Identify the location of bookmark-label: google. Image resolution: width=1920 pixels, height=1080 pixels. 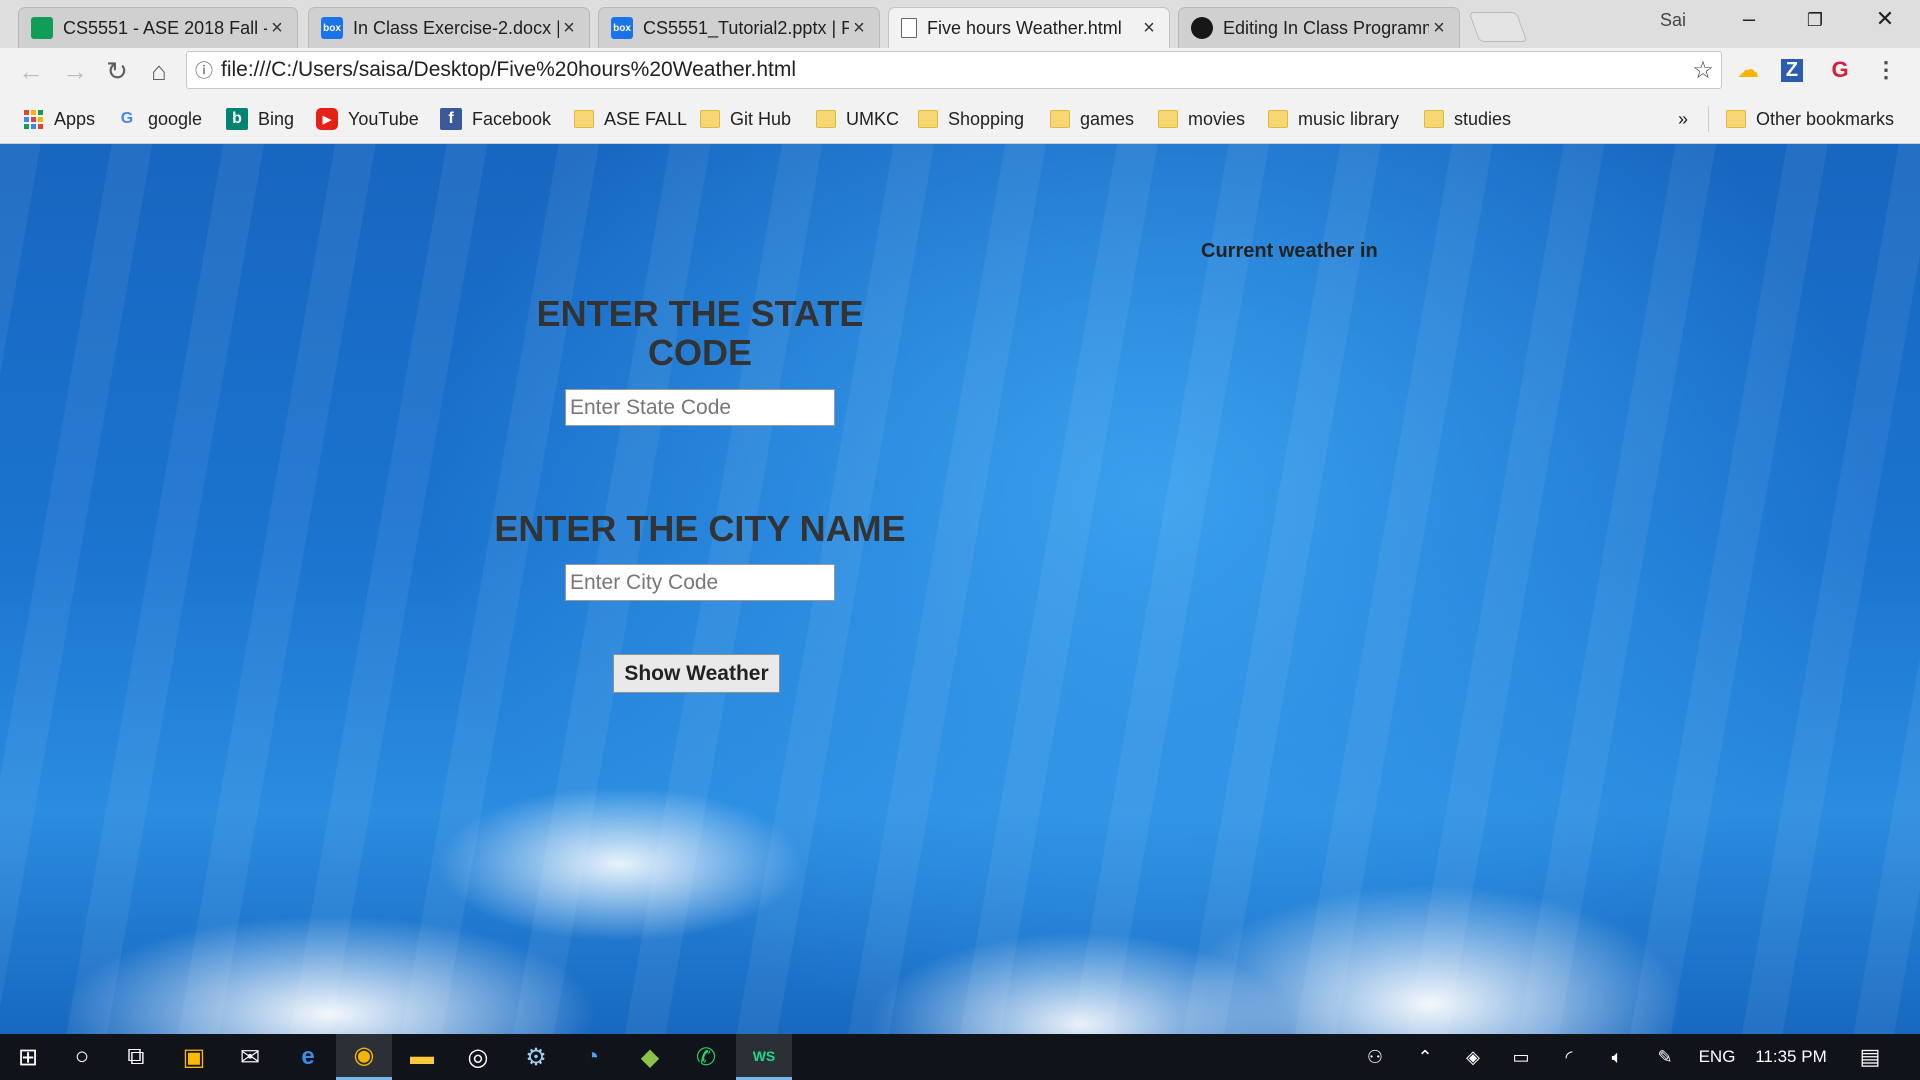
(175, 118).